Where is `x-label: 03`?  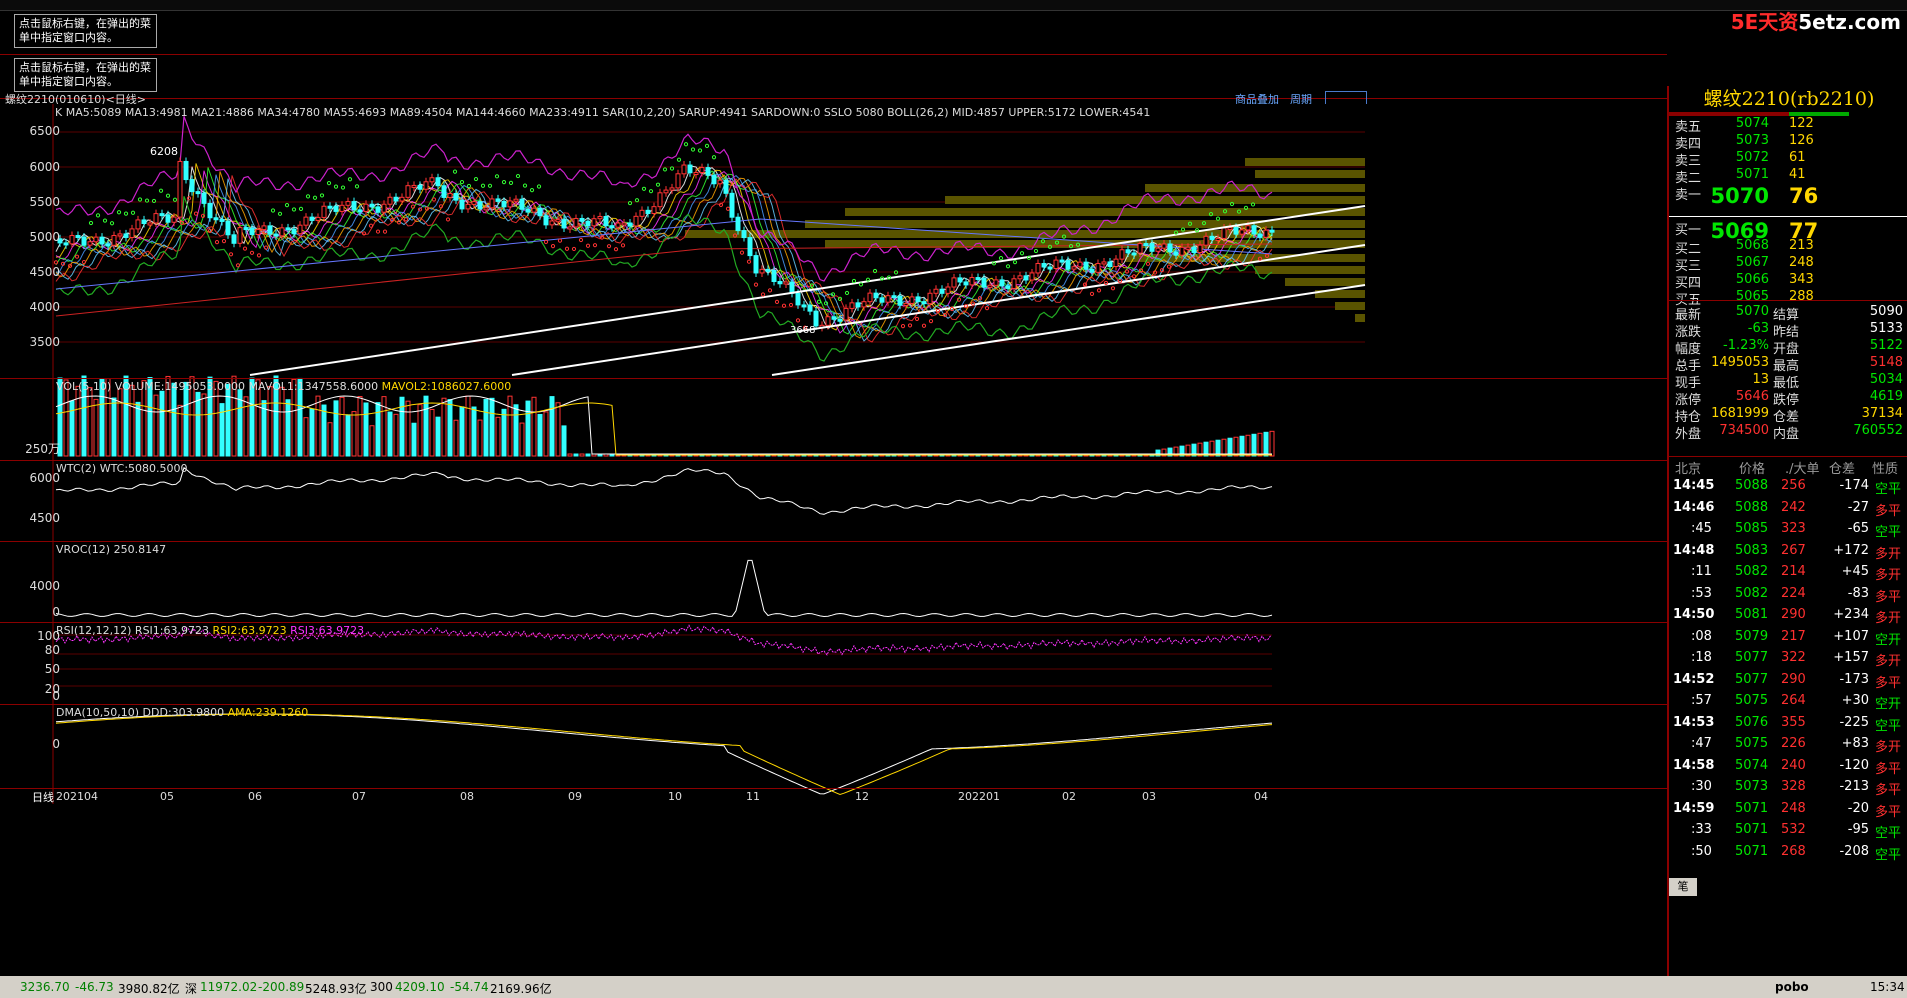
x-label: 03 is located at coordinates (1149, 796).